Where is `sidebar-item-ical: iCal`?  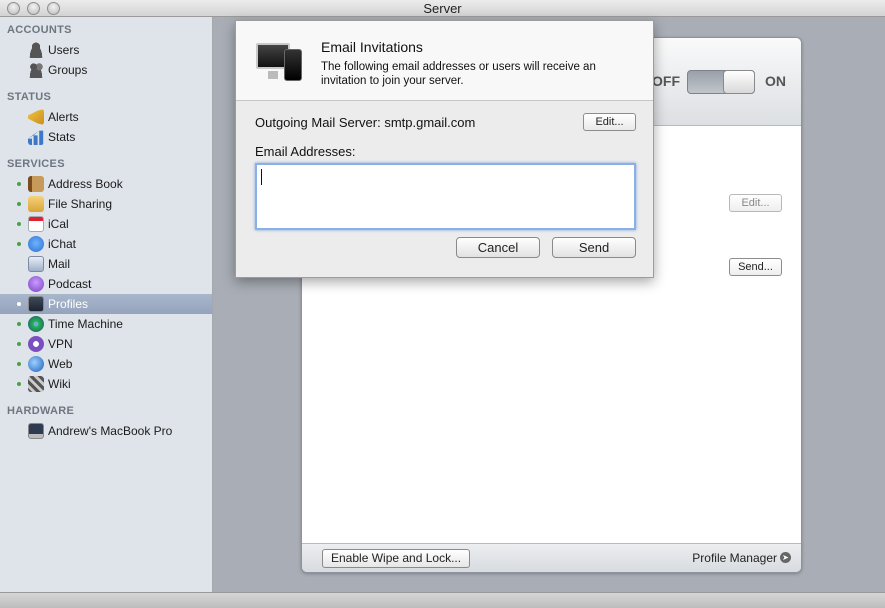
sidebar-item-ical: iCal is located at coordinates (106, 224).